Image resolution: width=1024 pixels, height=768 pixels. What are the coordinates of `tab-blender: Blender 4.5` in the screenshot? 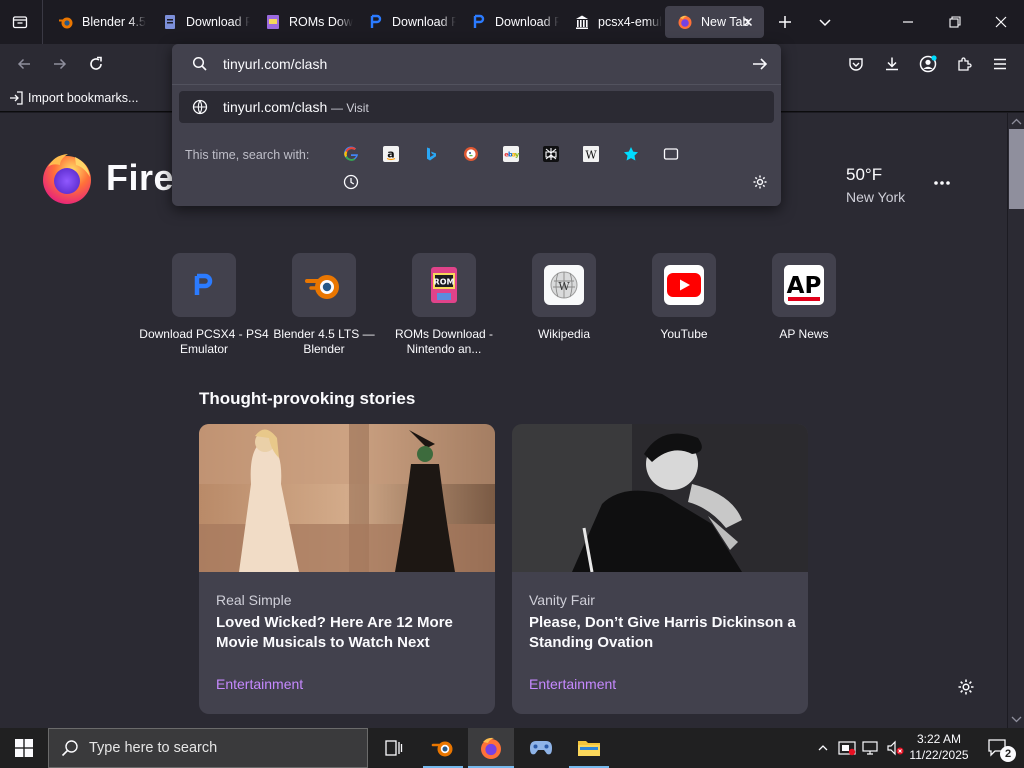 It's located at (96, 22).